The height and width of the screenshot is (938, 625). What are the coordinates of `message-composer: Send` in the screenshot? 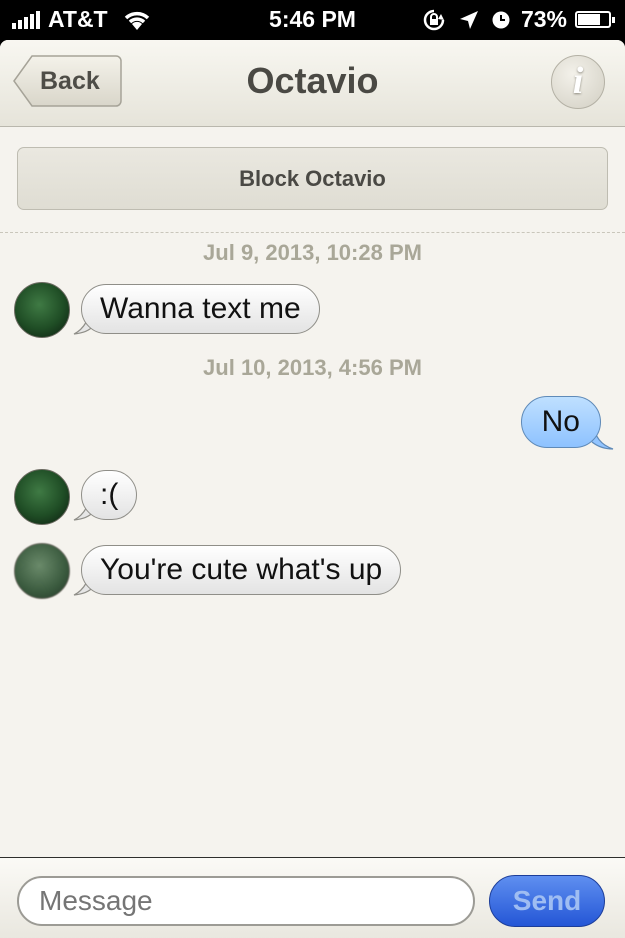 It's located at (312, 897).